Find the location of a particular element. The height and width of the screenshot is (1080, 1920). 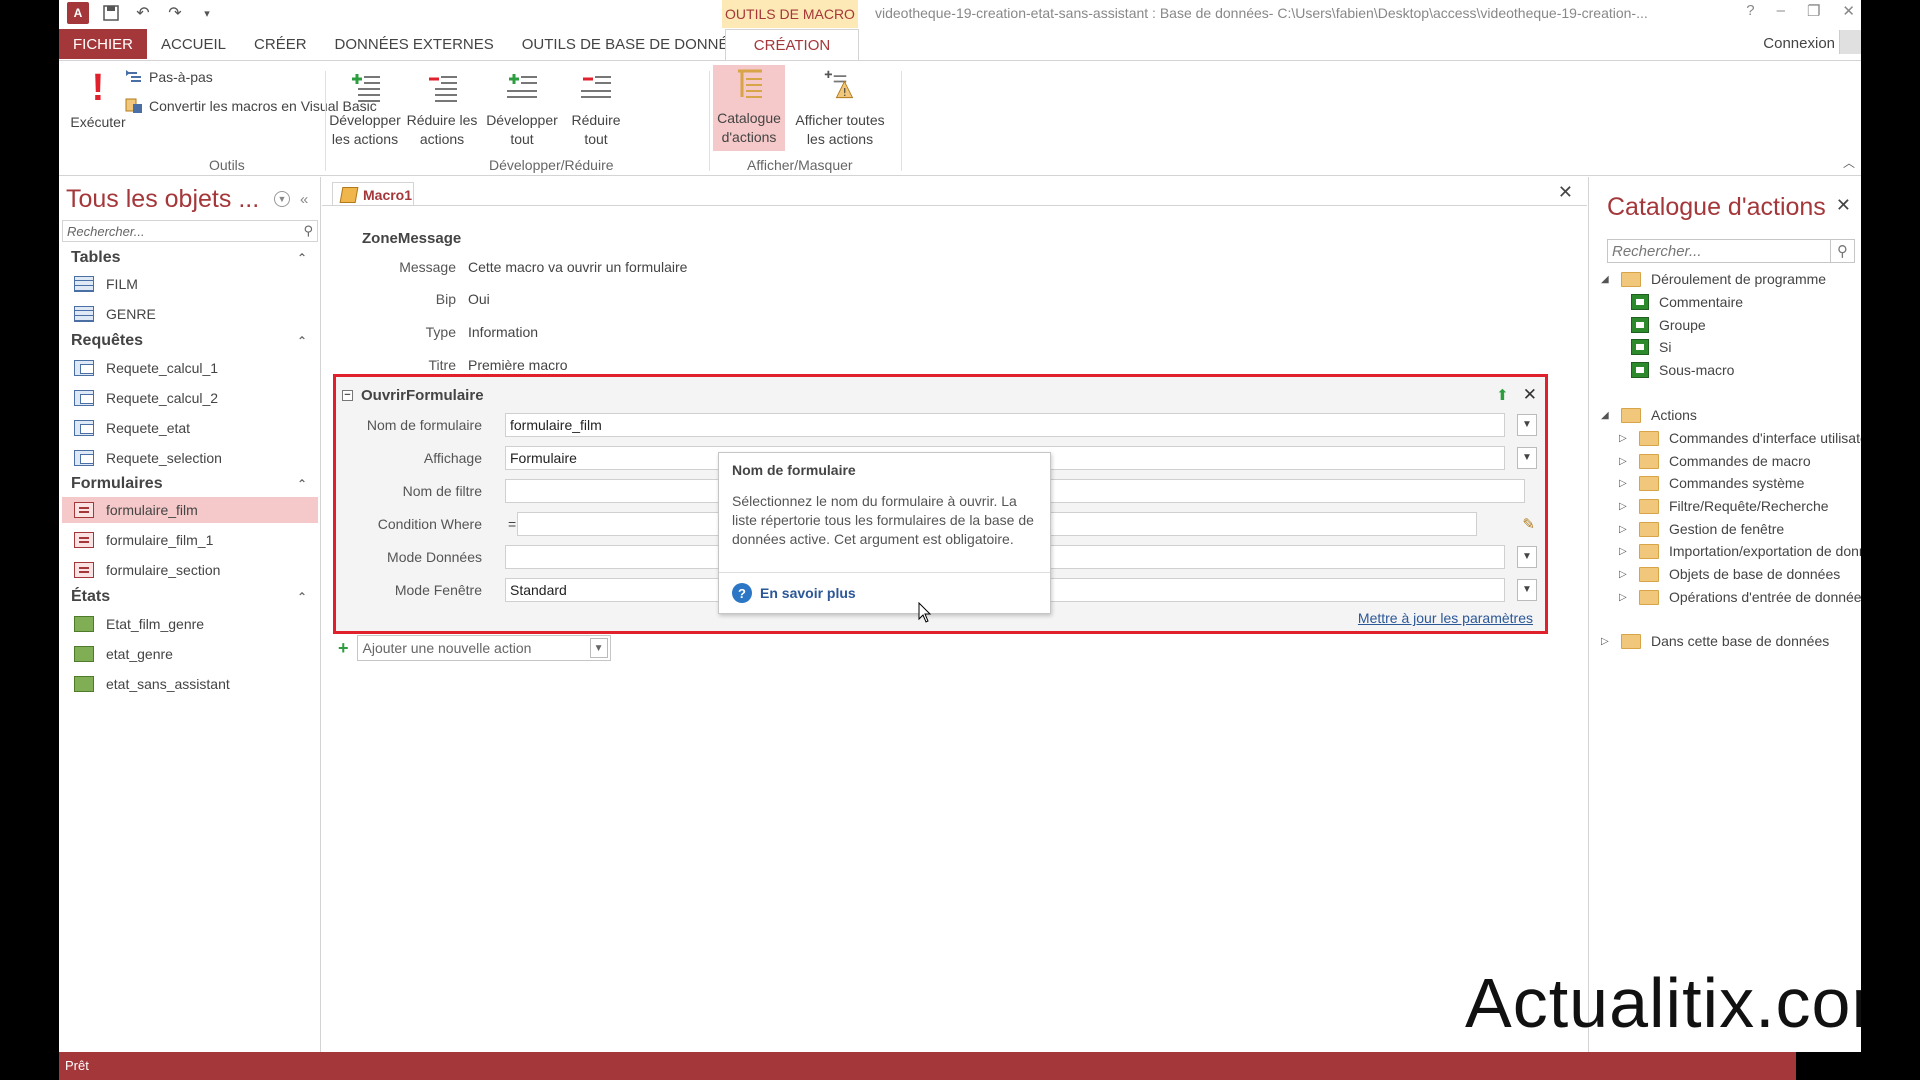

tab-accueil: ACCUEIL is located at coordinates (193, 44).